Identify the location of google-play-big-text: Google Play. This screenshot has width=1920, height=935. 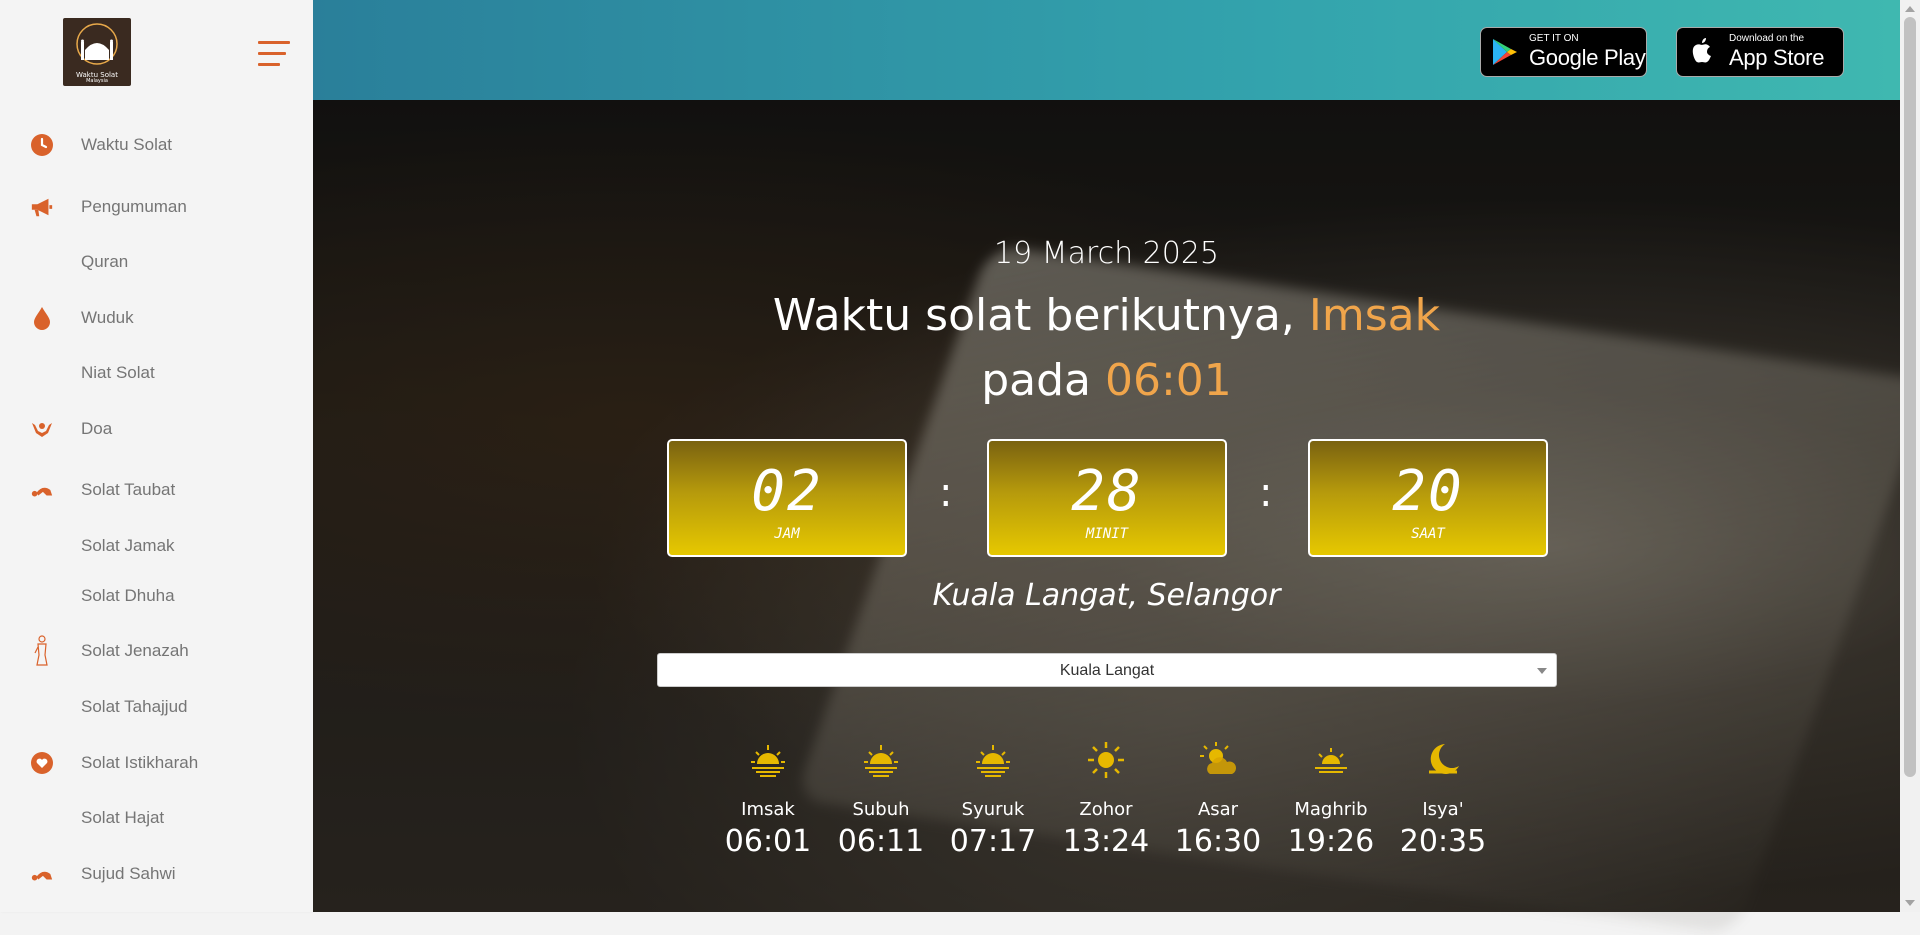
(1587, 57).